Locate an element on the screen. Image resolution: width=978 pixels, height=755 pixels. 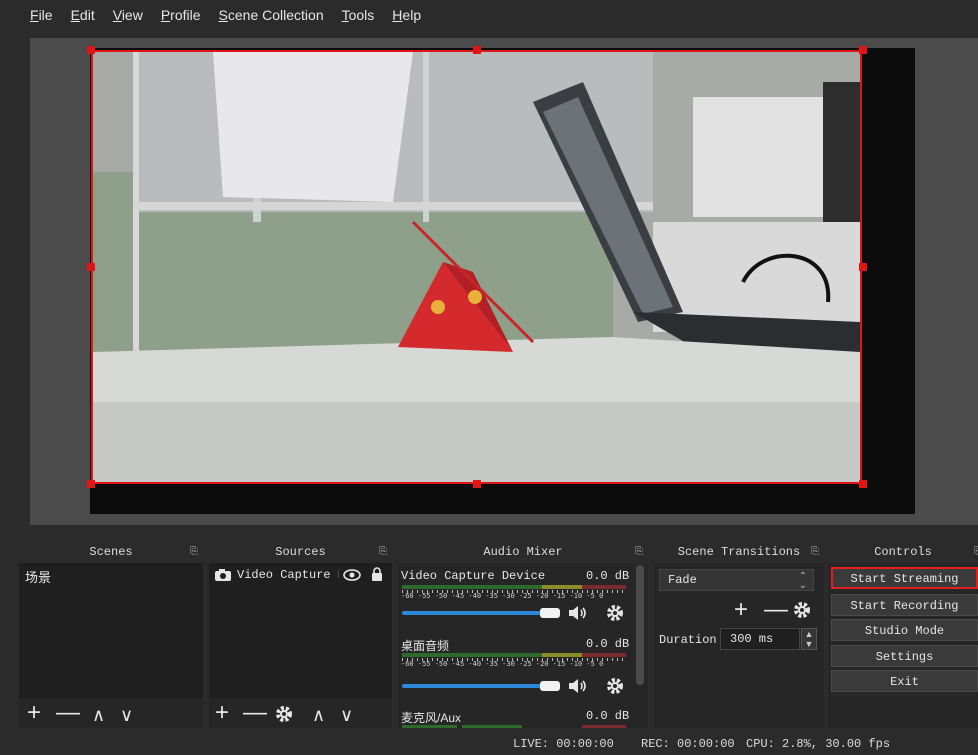
lock-icon is located at coordinates (377, 574).